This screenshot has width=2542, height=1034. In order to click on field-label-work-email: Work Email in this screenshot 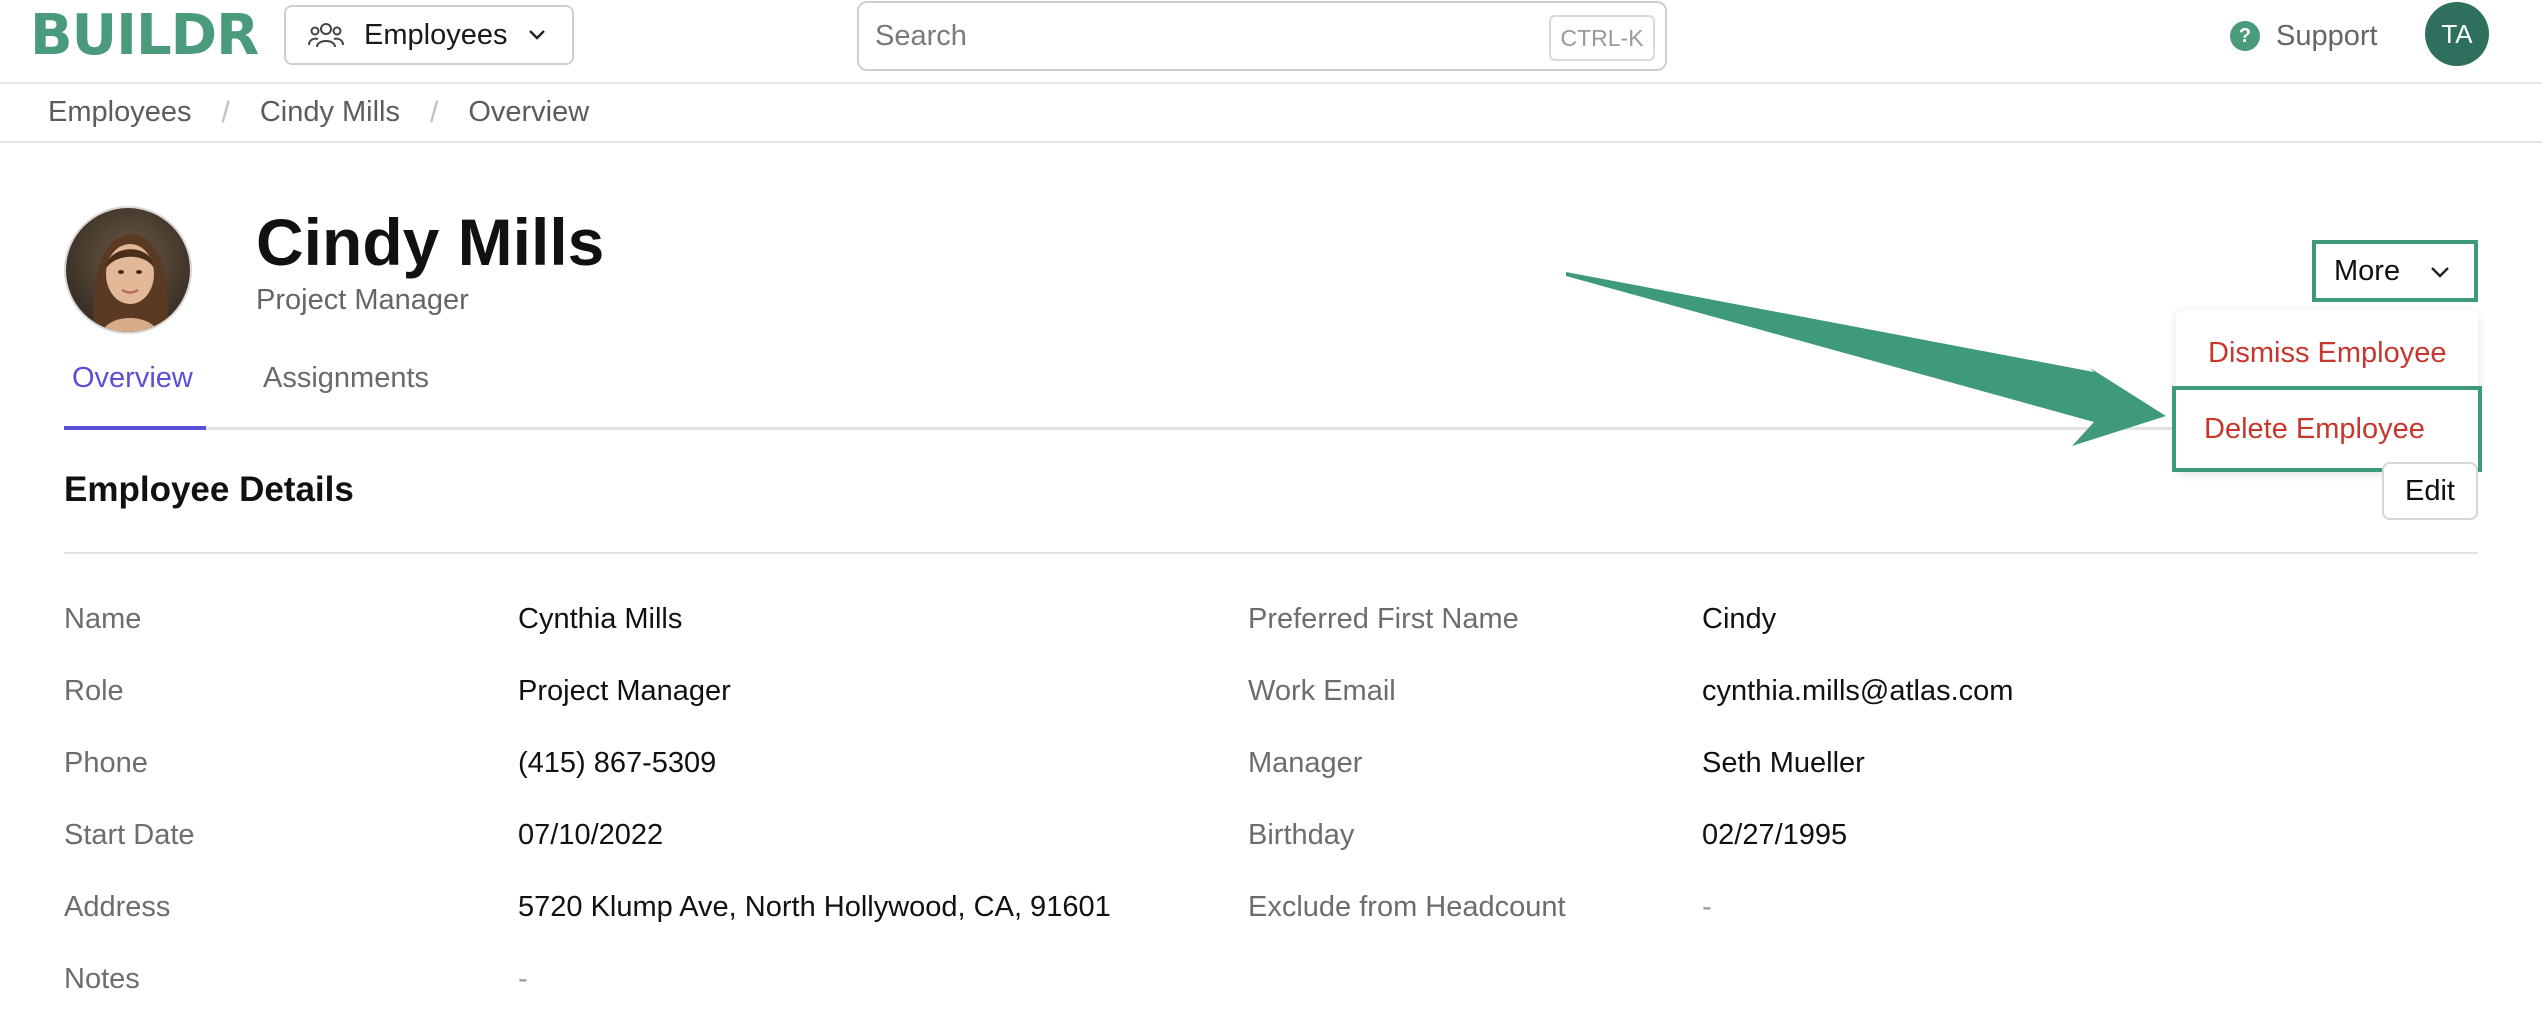, I will do `click(1322, 691)`.